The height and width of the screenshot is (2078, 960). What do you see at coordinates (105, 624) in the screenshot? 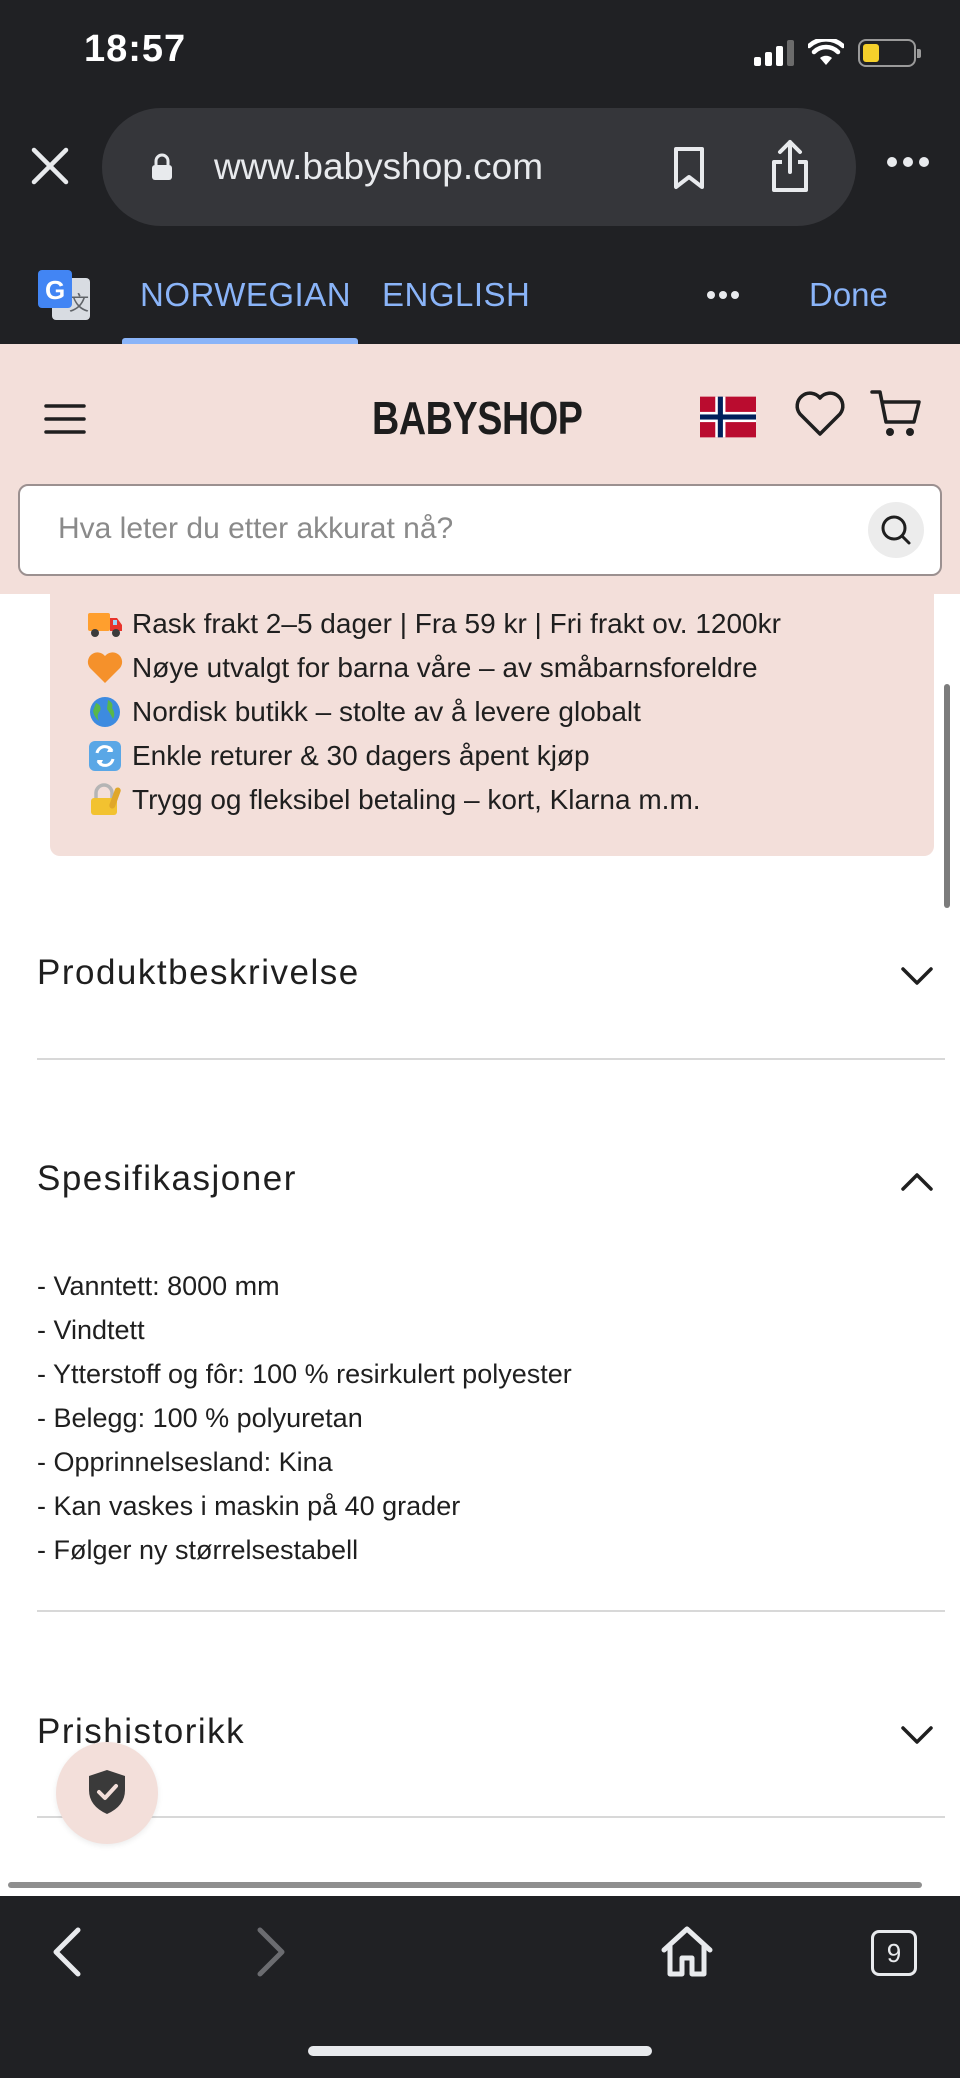
I see `delivery-truck-icon` at bounding box center [105, 624].